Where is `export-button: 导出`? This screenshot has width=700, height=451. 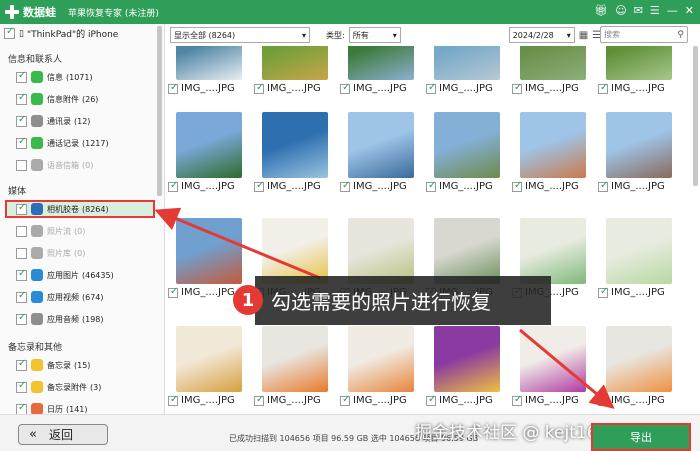
export-button: 导出 is located at coordinates (641, 437).